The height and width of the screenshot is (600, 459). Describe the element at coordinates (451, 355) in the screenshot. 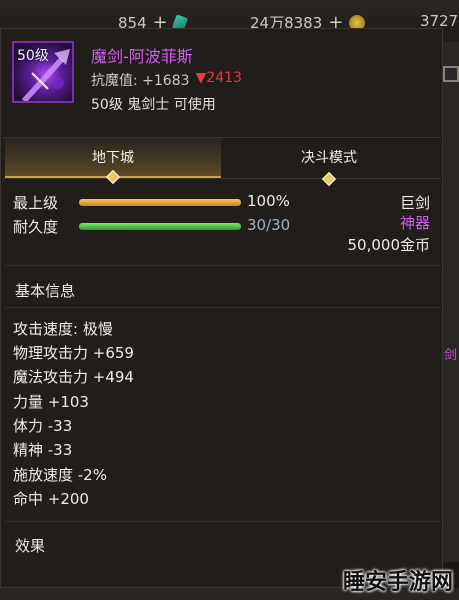

I see `background-fragment-text: 剑` at that location.